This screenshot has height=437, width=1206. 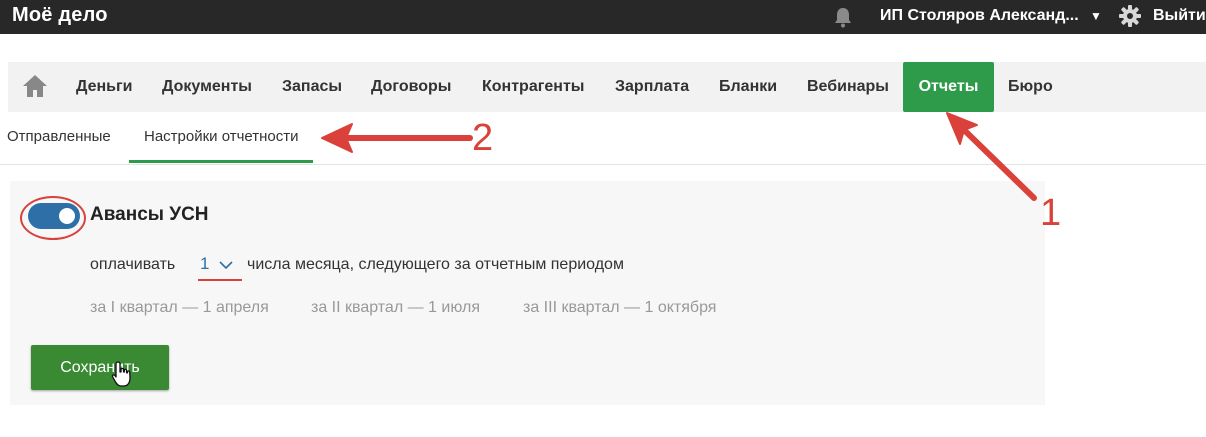 I want to click on nav-item-forms: Бланки, so click(x=748, y=87).